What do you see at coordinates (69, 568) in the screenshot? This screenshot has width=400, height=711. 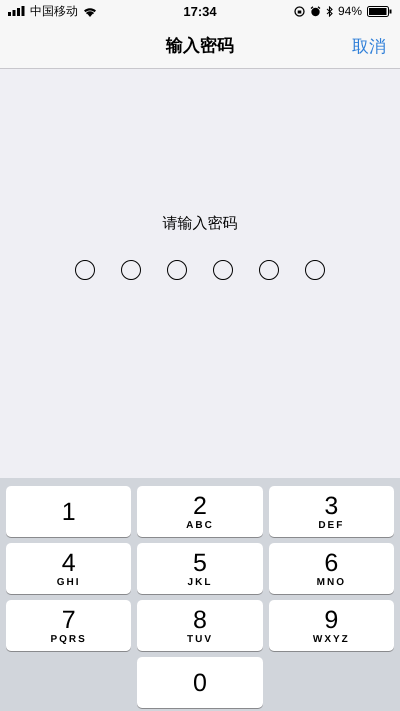 I see `keypad-key: 4 GHI` at bounding box center [69, 568].